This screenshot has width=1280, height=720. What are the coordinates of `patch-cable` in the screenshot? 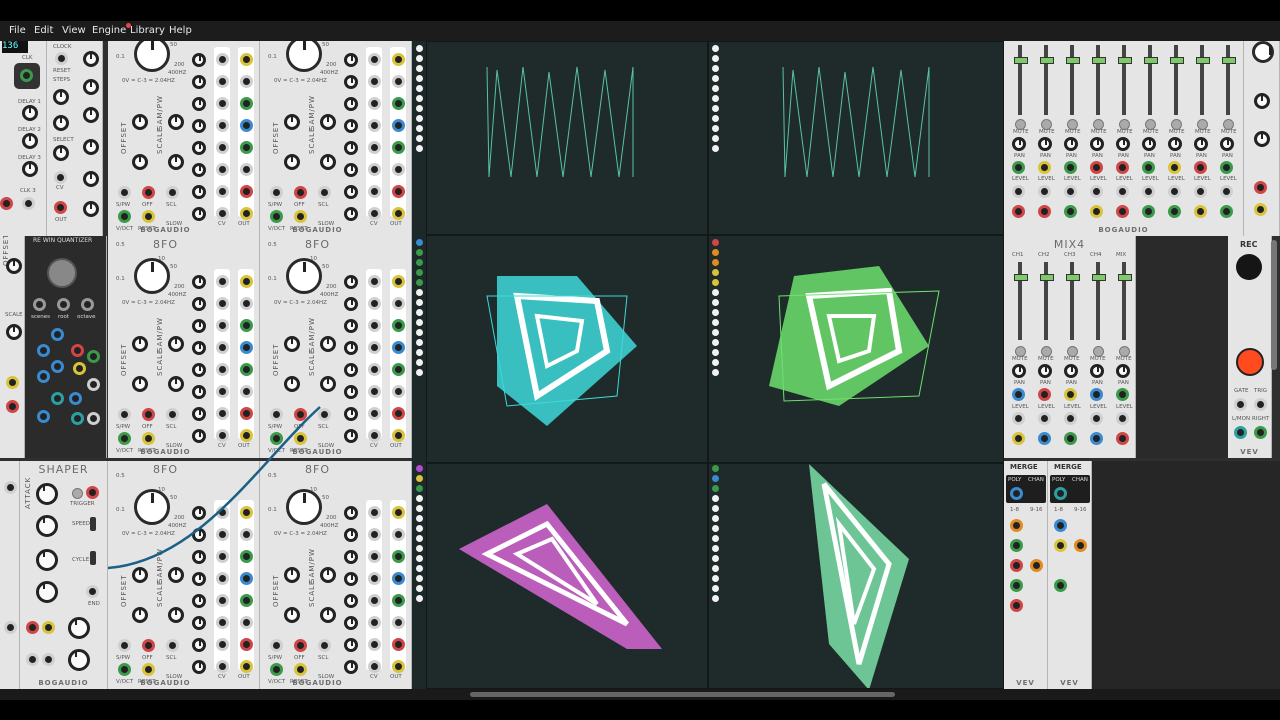 It's located at (214, 488).